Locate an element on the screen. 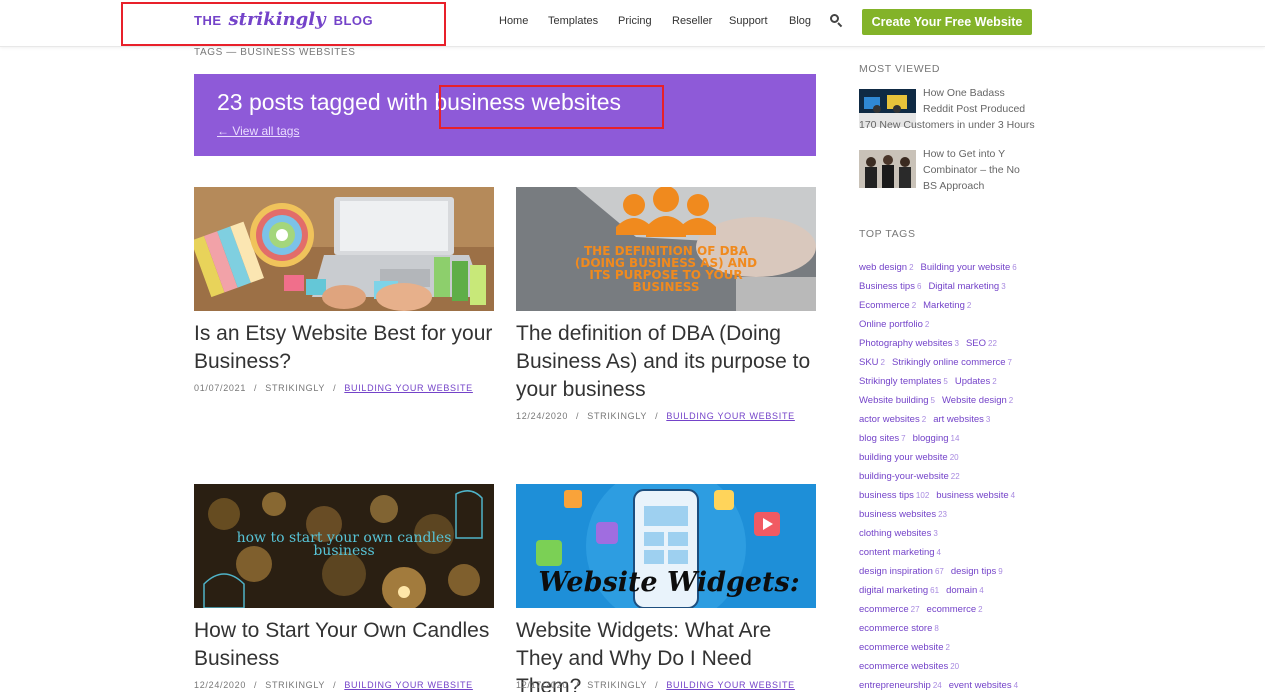 Image resolution: width=1265 pixels, height=692 pixels. tag-name: Updates is located at coordinates (972, 381).